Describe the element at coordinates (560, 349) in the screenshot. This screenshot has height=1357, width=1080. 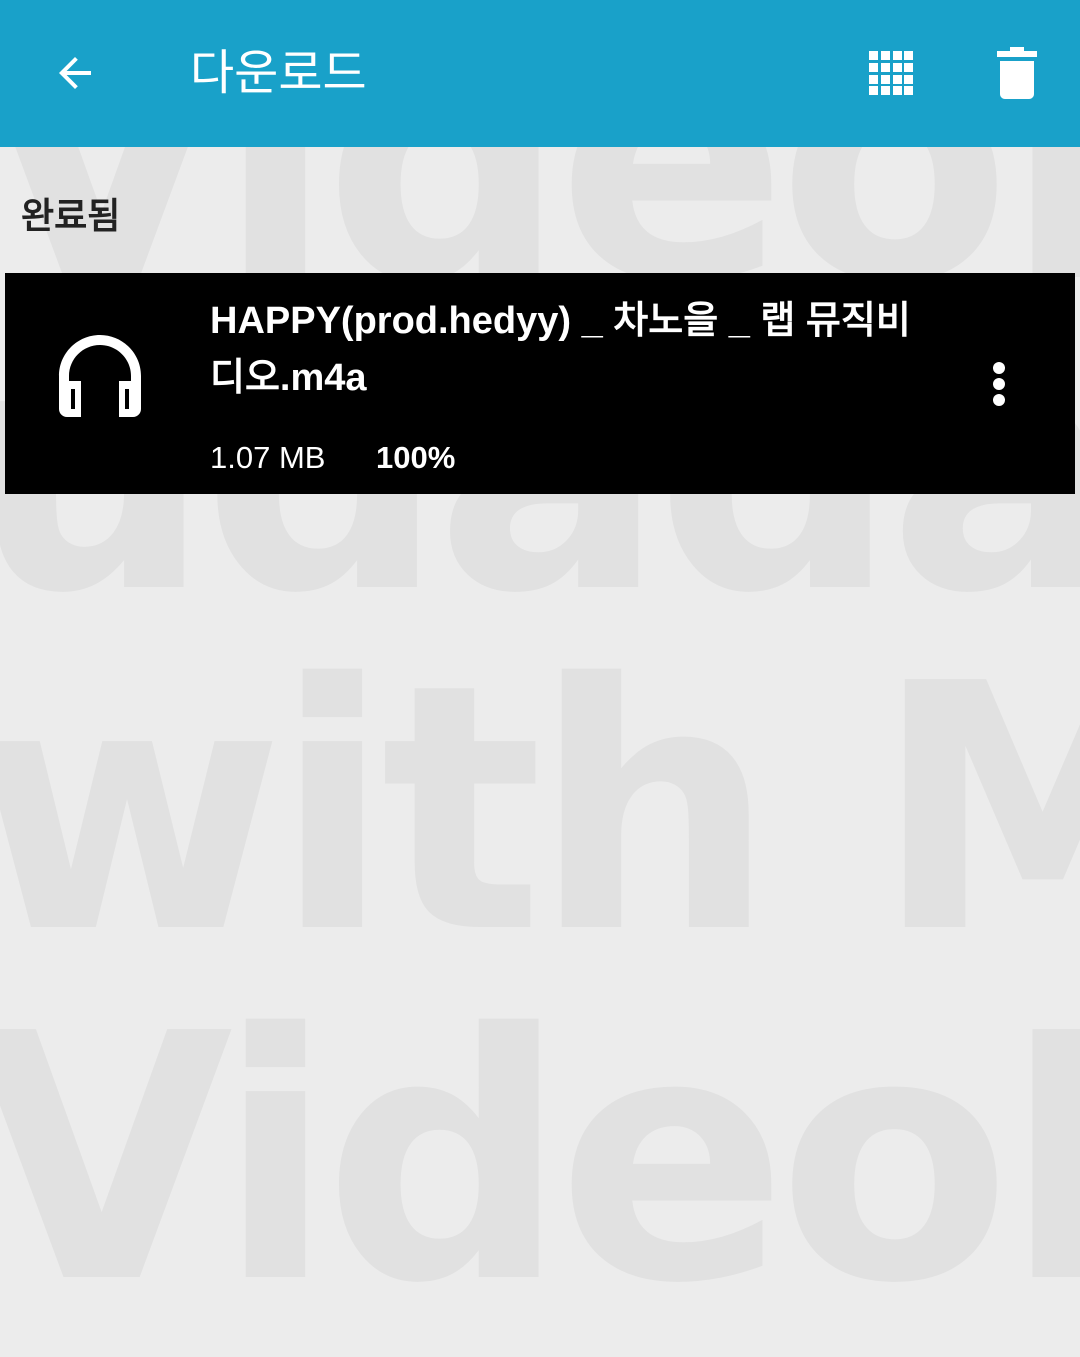
I see `file-name: HAPPY(prod.hedyy) _ 차노을 _ 랩 뮤직비디오.m4a` at that location.